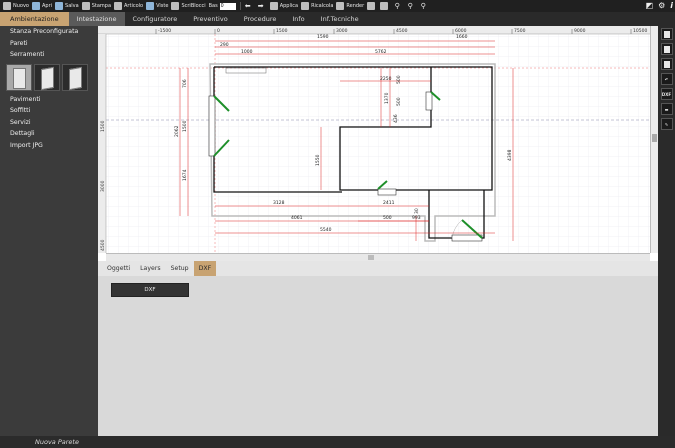 This screenshot has height=448, width=675. What do you see at coordinates (260, 19) in the screenshot?
I see `tab-procedure: Procedure` at bounding box center [260, 19].